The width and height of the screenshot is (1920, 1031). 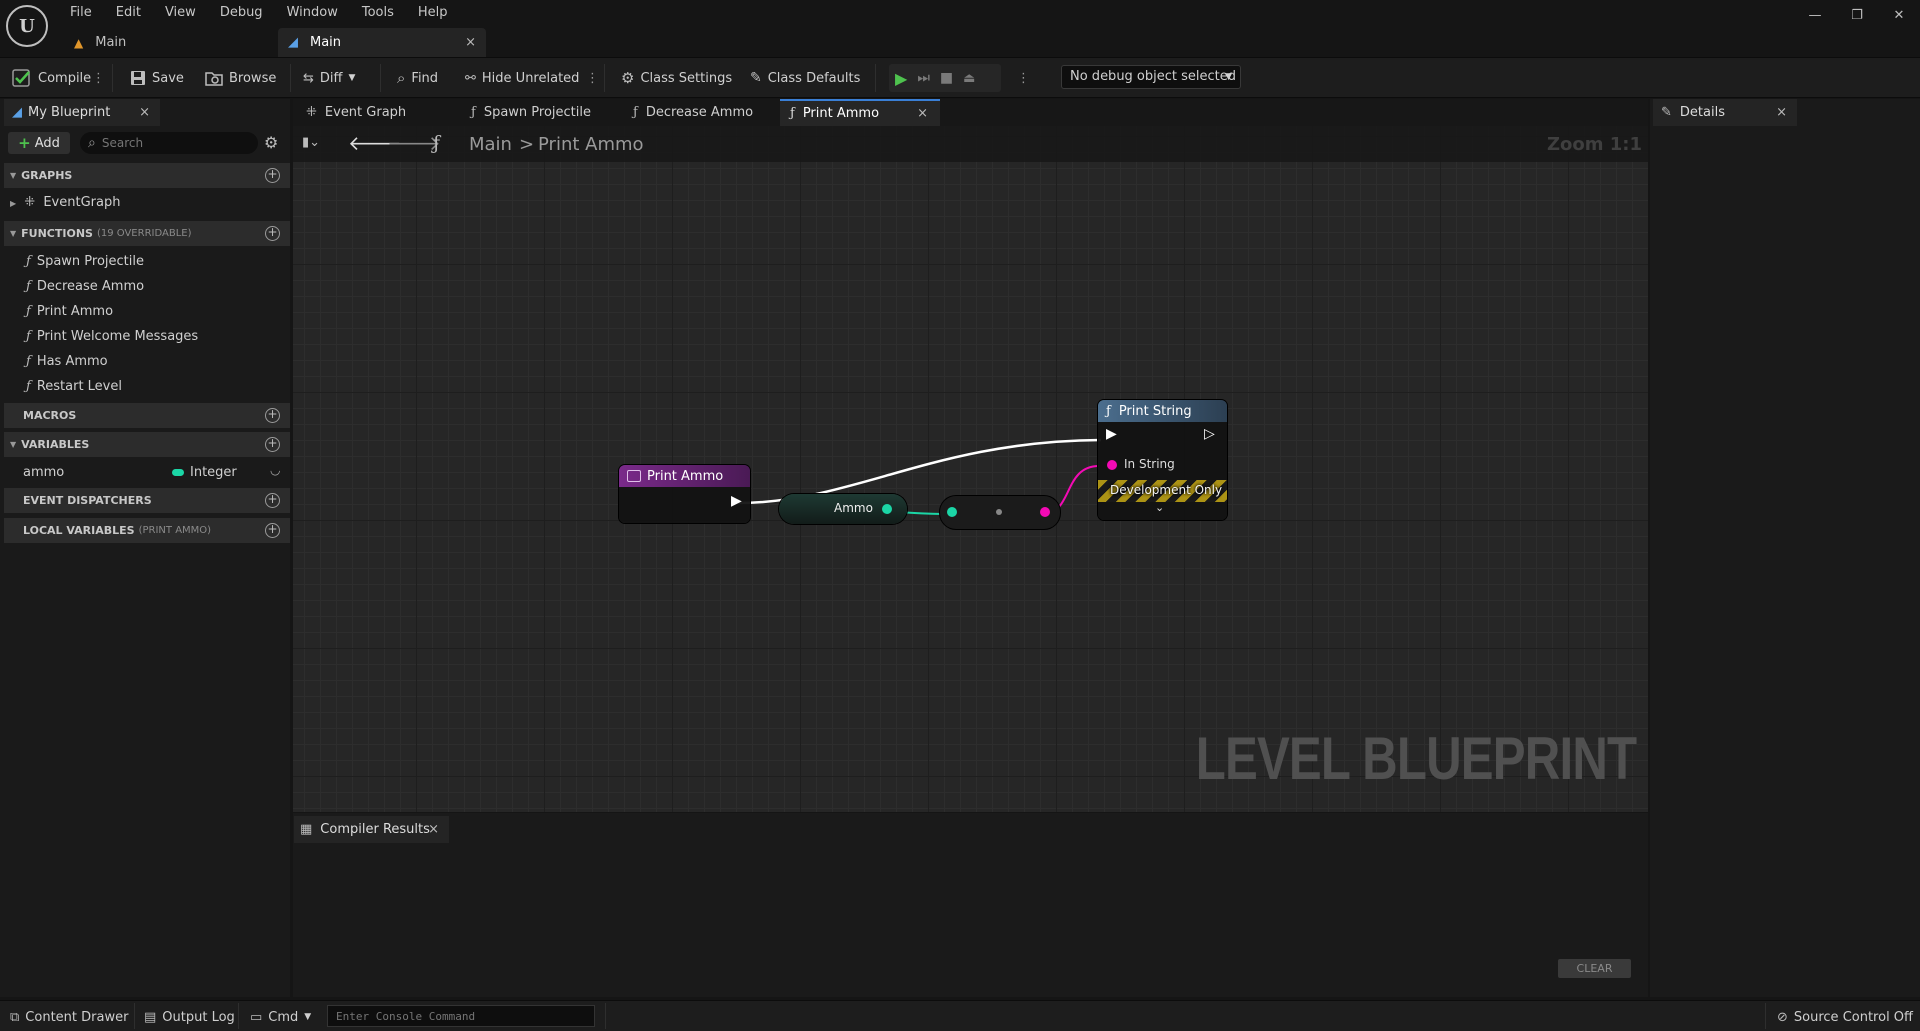 What do you see at coordinates (144, 233) in the screenshot?
I see `section-functions-note: (19 OVERRIDABLE)` at bounding box center [144, 233].